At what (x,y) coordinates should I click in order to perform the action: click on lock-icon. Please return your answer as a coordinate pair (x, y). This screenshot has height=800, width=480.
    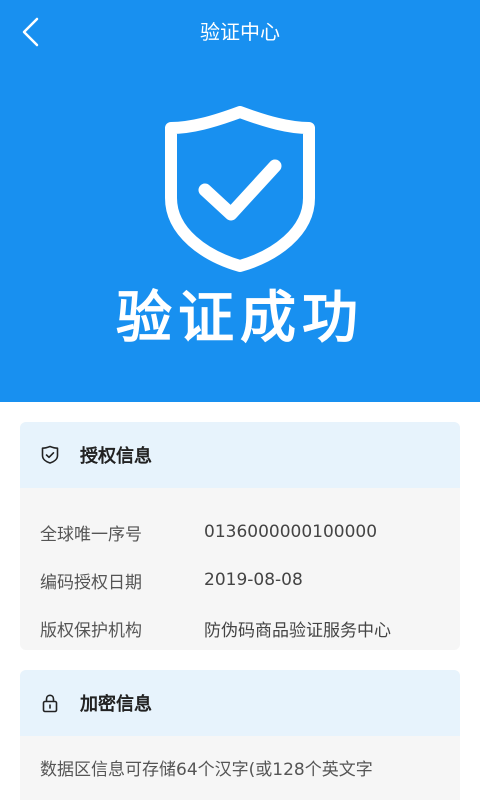
    Looking at the image, I should click on (50, 703).